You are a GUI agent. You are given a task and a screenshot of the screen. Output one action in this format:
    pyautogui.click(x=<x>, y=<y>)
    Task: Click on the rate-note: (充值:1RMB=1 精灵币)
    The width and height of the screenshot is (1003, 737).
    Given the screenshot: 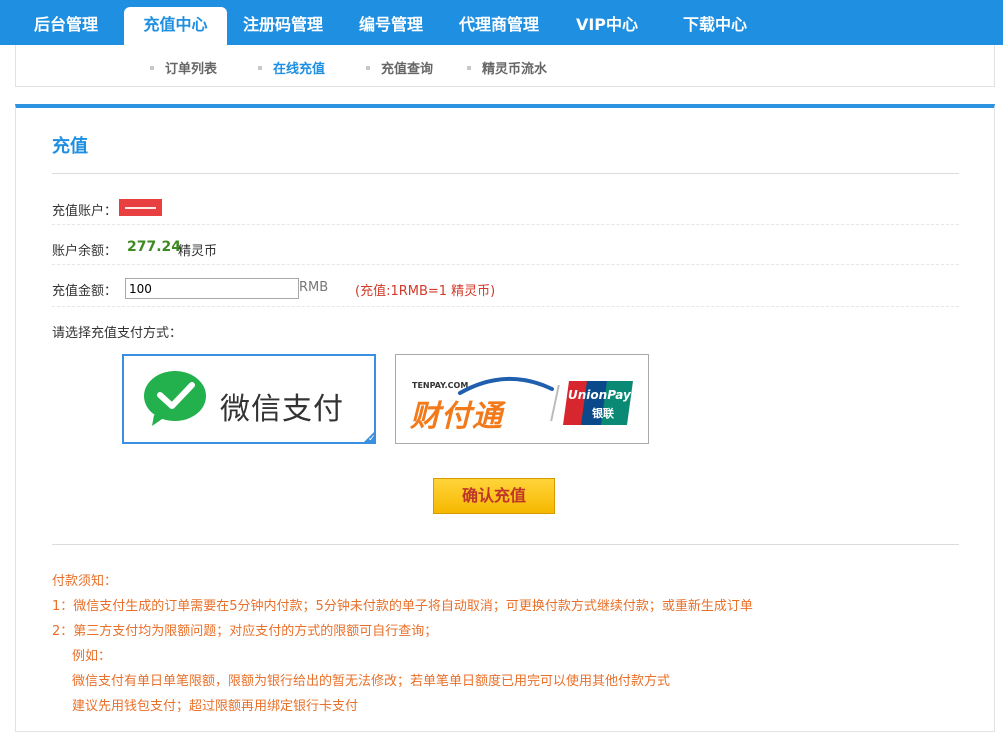 What is the action you would take?
    pyautogui.click(x=425, y=291)
    